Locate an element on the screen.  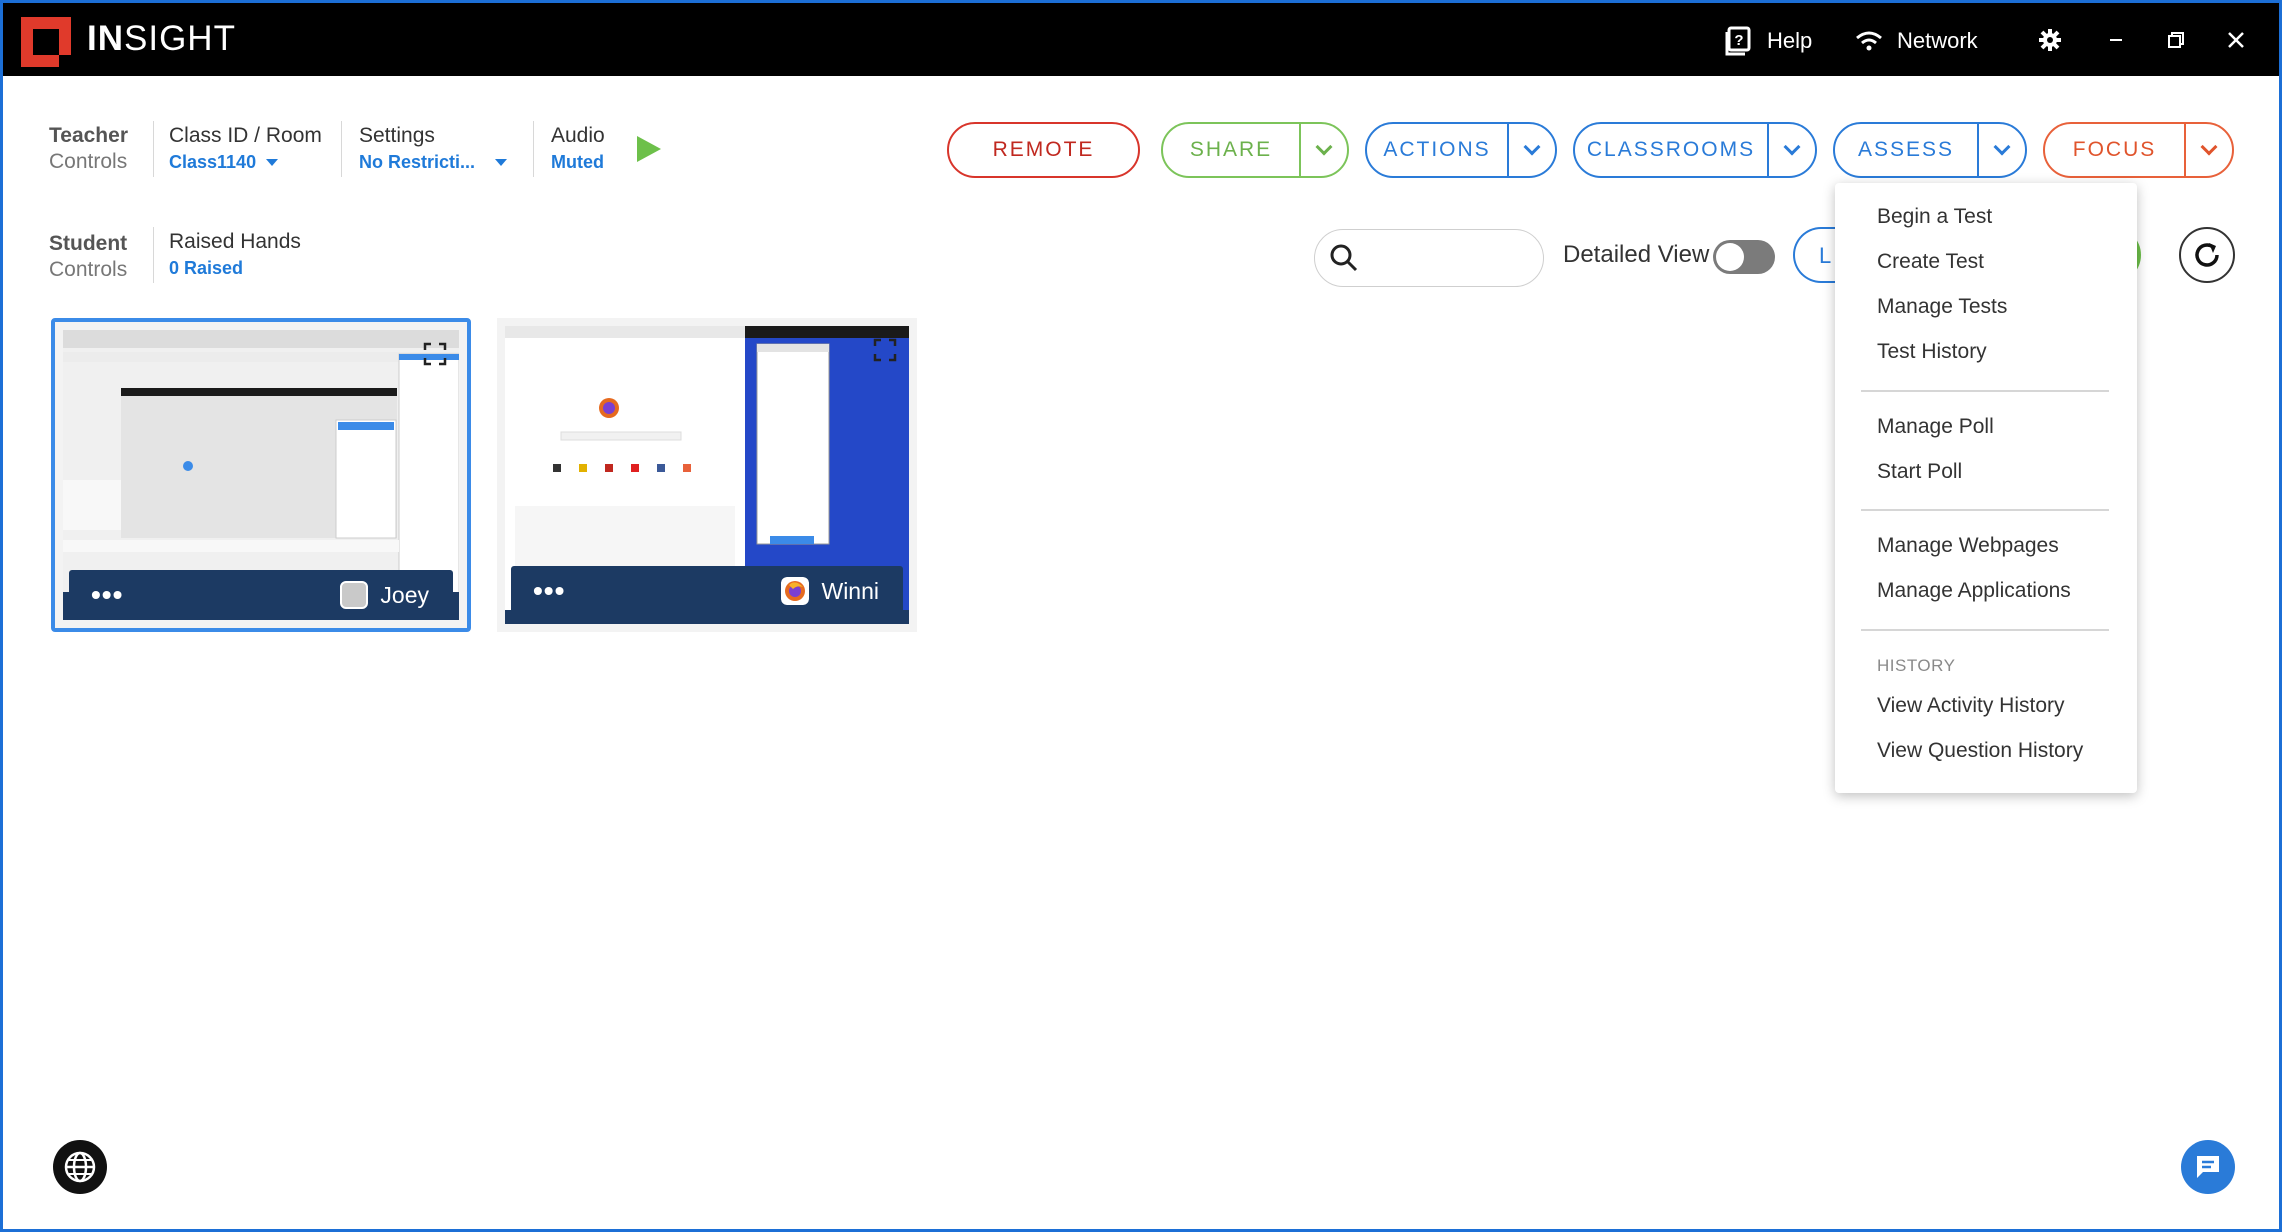
student-thumbnail: ••• Joey is located at coordinates (261, 475).